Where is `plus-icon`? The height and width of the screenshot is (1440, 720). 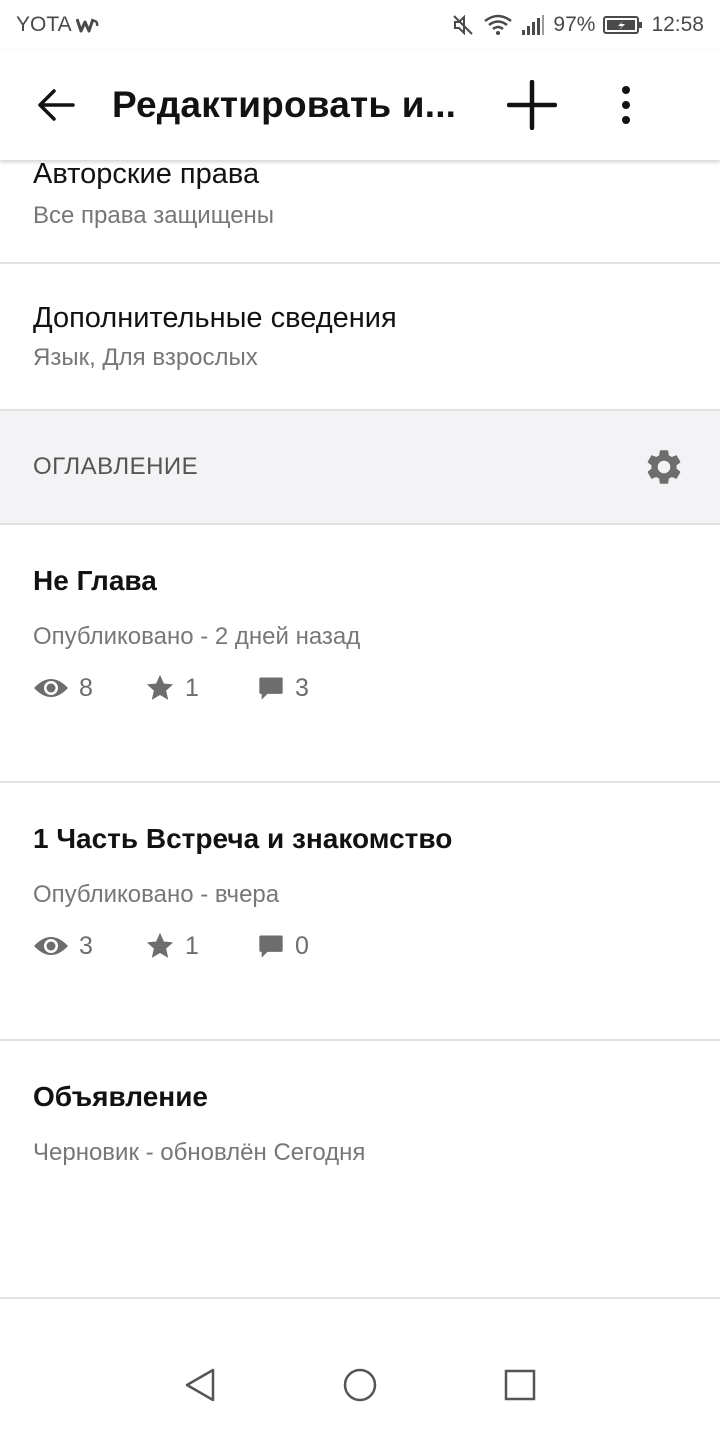 plus-icon is located at coordinates (532, 105).